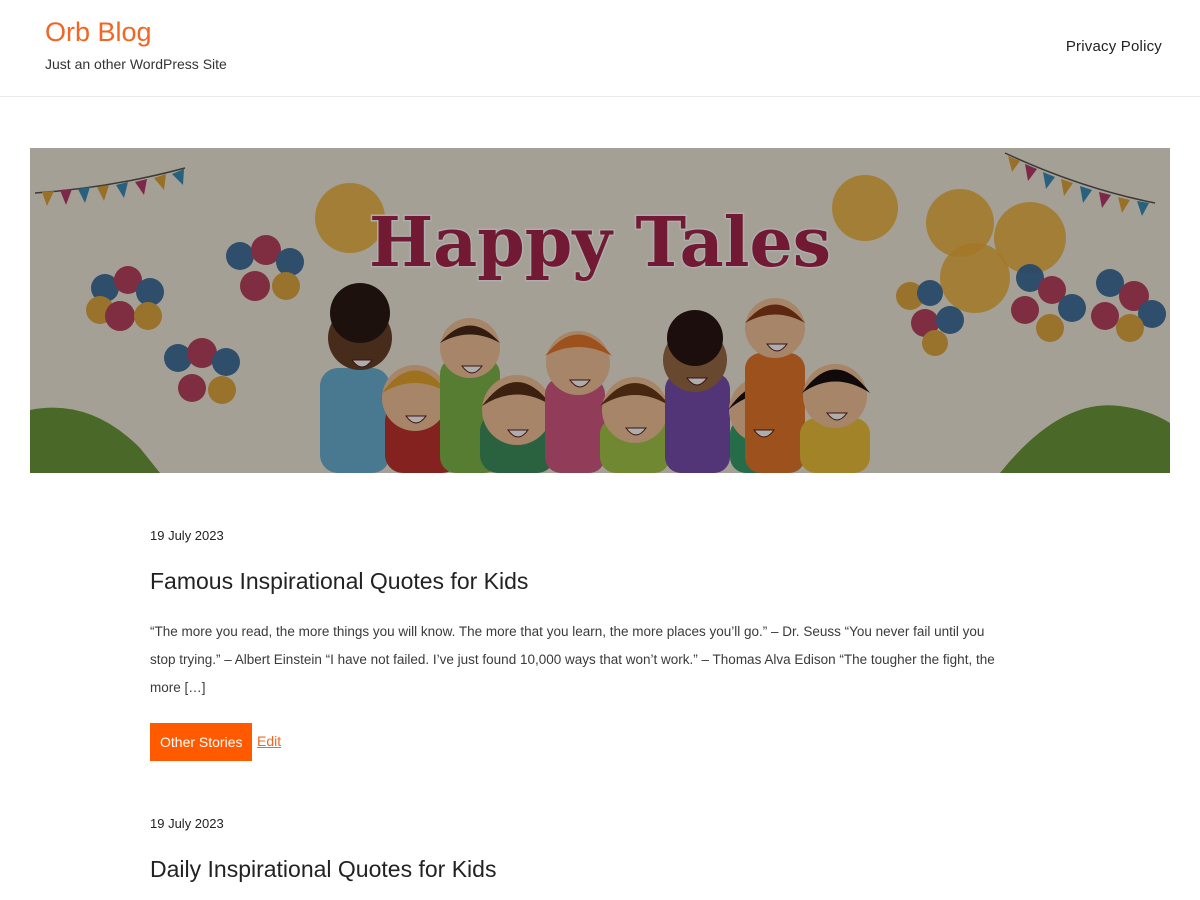  Describe the element at coordinates (98, 32) in the screenshot. I see `site-title-link: Orb Blog` at that location.